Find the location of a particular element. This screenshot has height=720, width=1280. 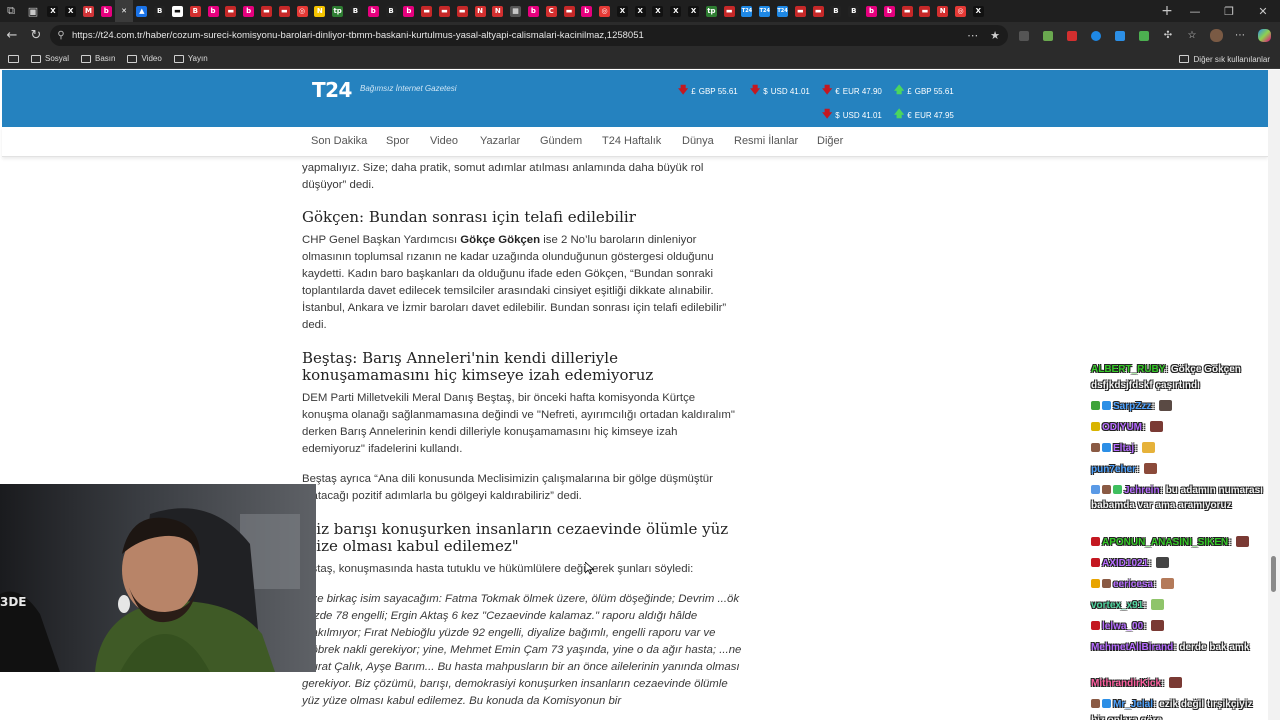

browser-tab: ▦ is located at coordinates (516, 11).